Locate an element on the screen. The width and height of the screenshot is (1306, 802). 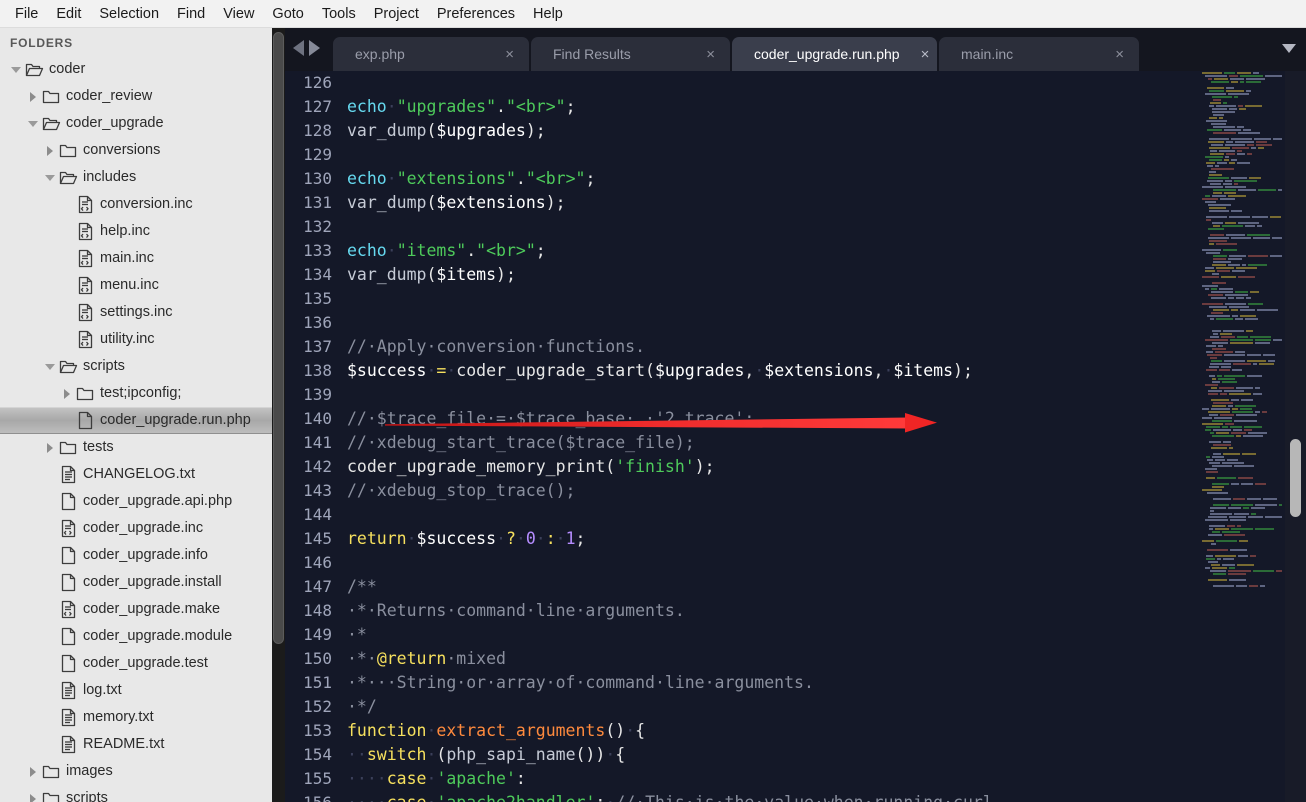
menu-item-view: View is located at coordinates (238, 14).